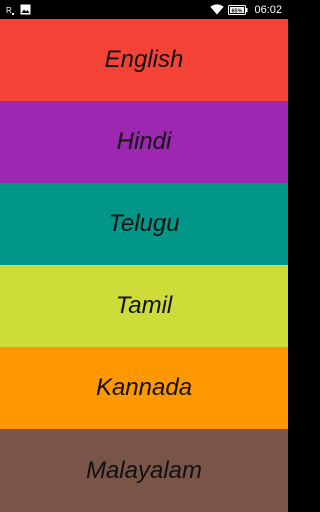  I want to click on wifi-icon, so click(217, 9).